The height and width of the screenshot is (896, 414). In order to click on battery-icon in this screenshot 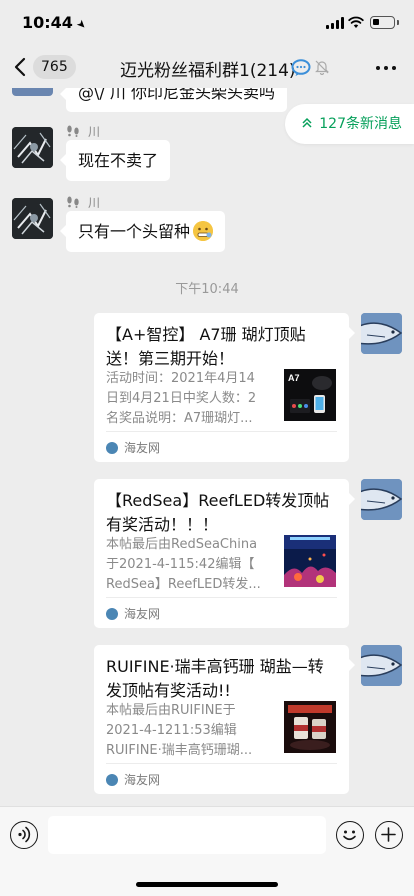, I will do `click(384, 22)`.